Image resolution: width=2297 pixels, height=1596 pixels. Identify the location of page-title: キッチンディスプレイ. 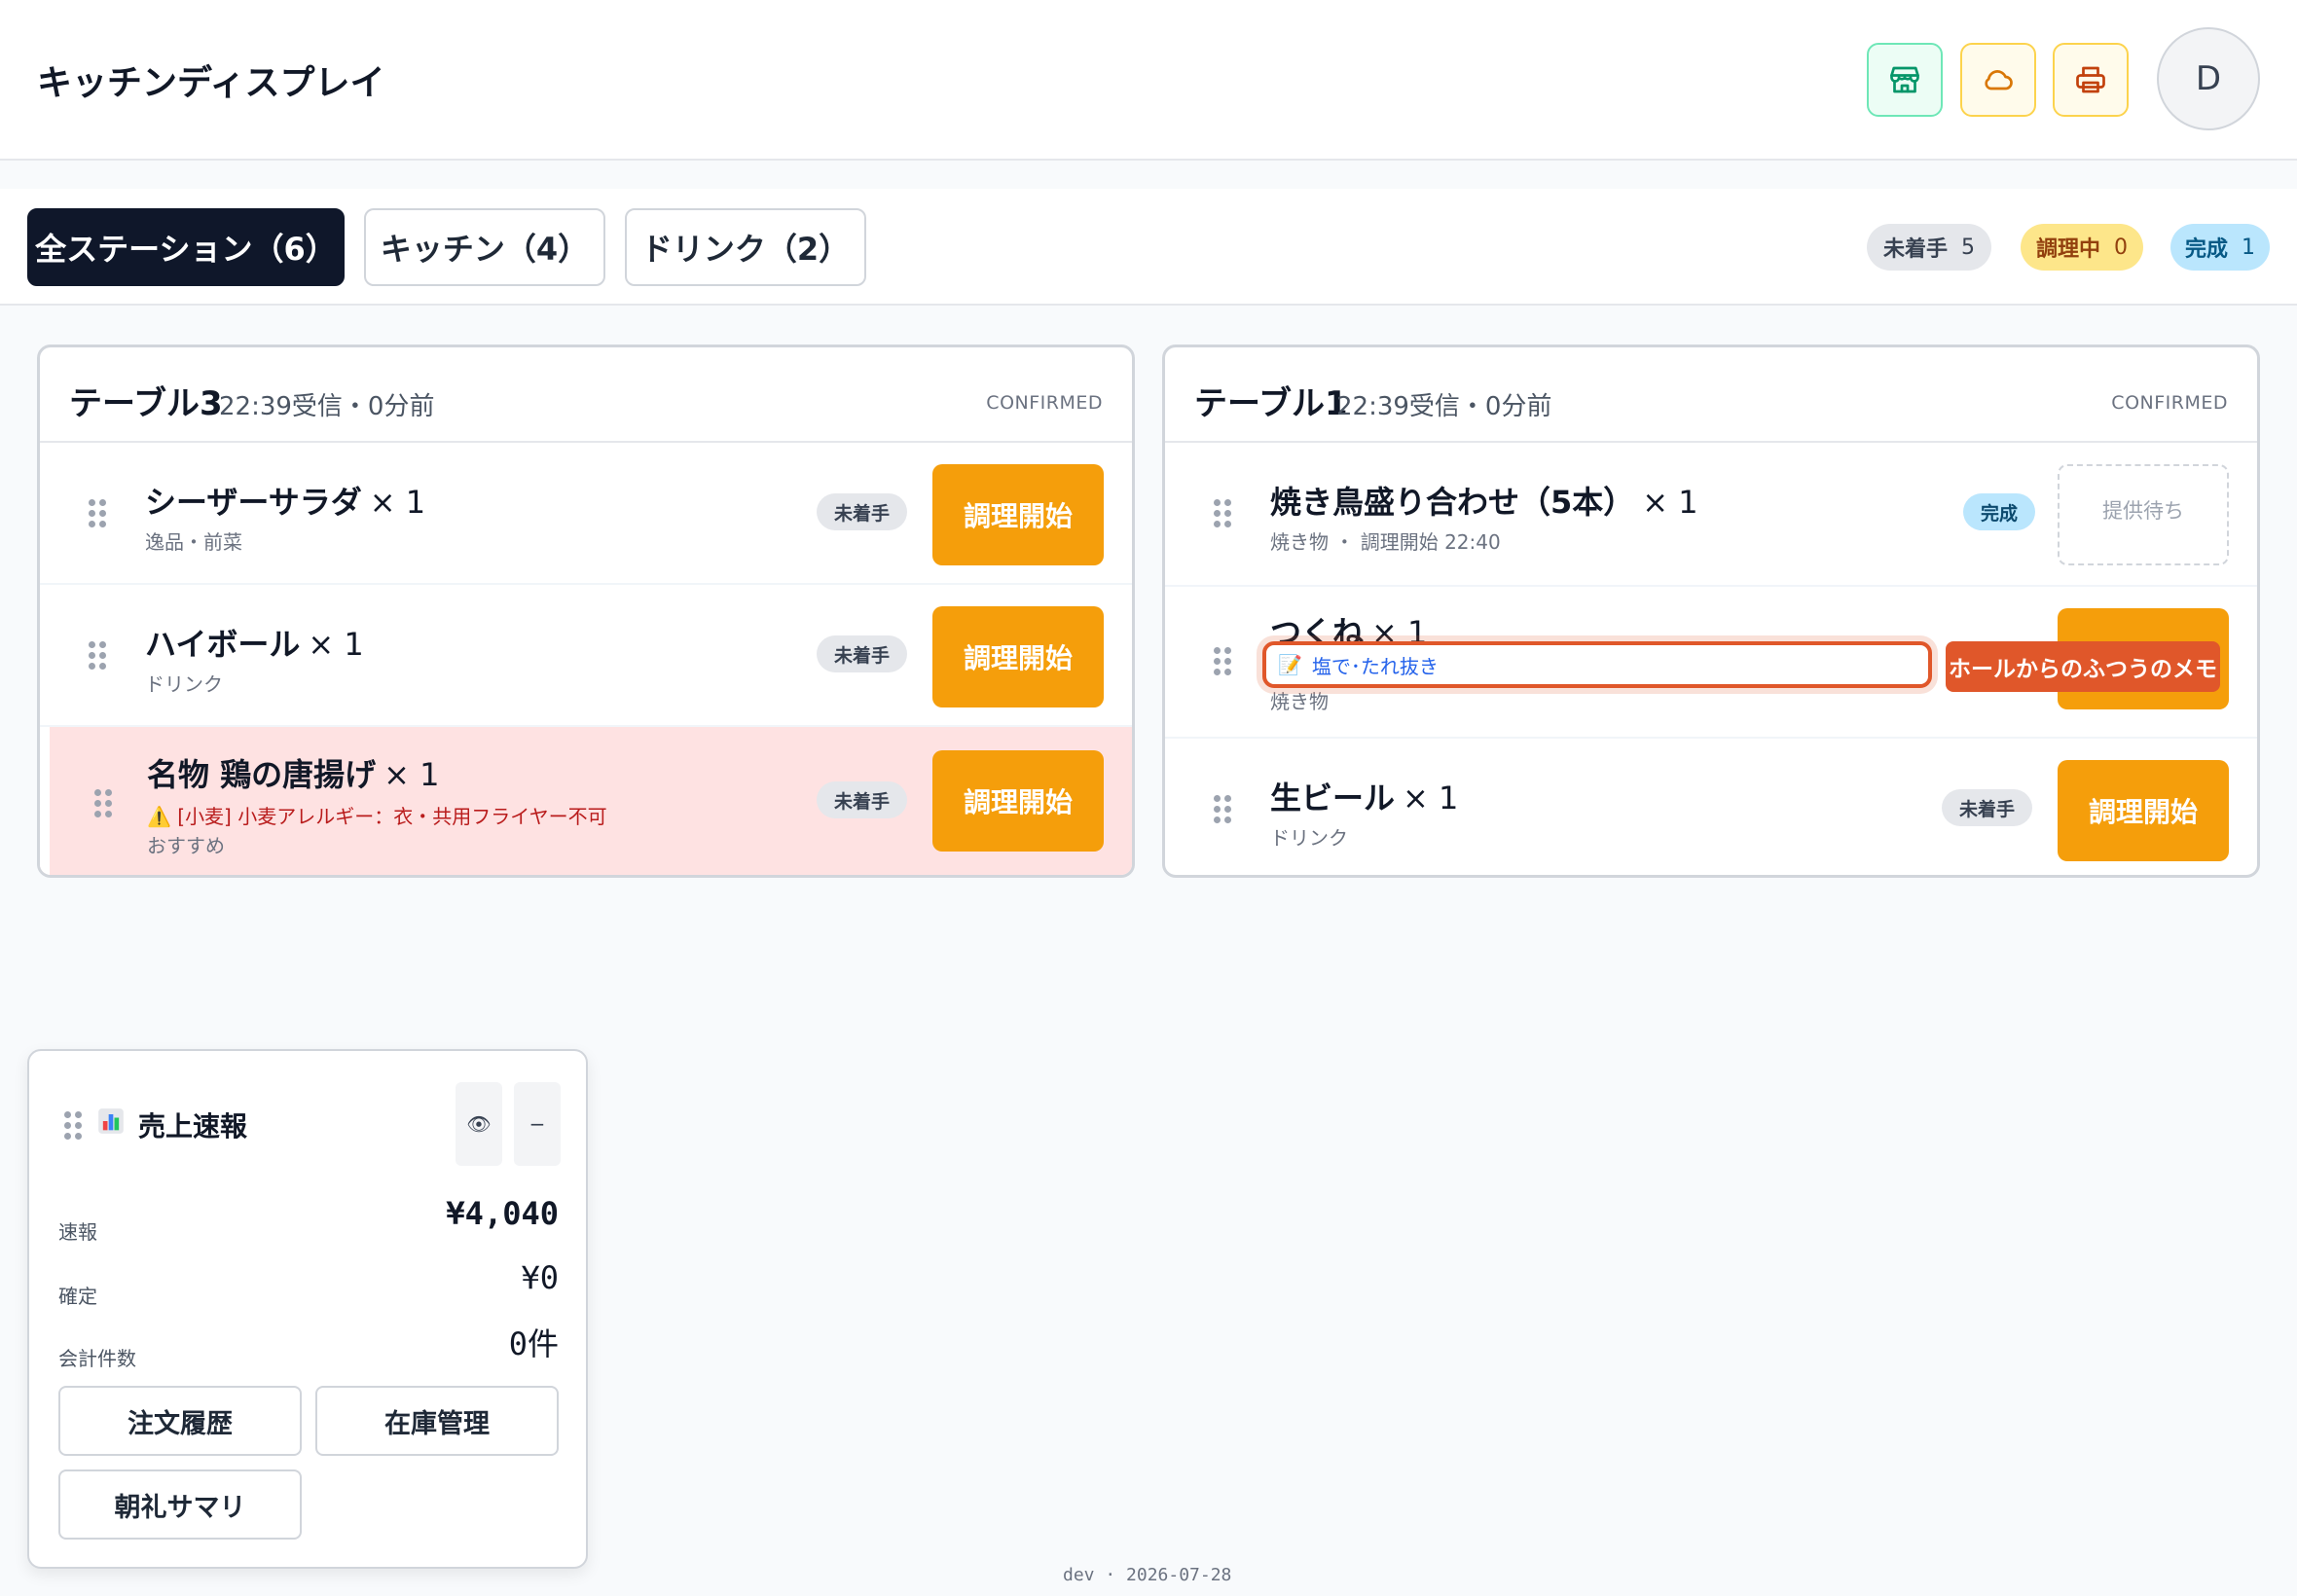
(211, 83).